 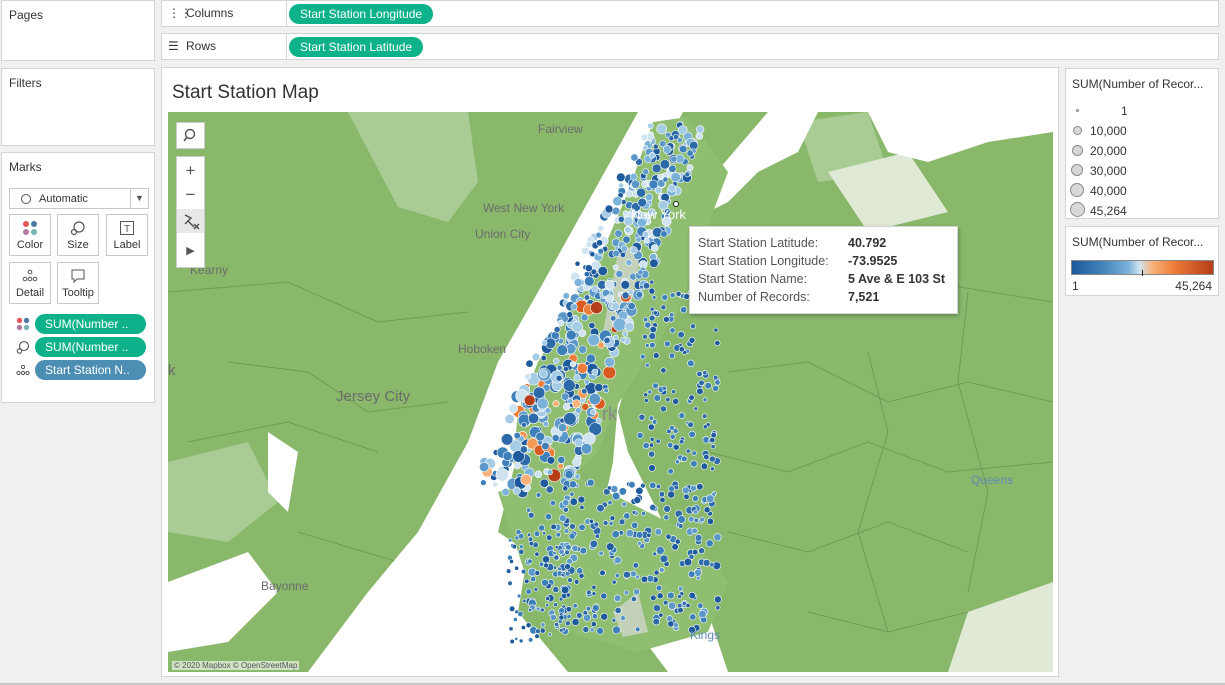 What do you see at coordinates (78, 107) in the screenshot?
I see `filters-card: Filters` at bounding box center [78, 107].